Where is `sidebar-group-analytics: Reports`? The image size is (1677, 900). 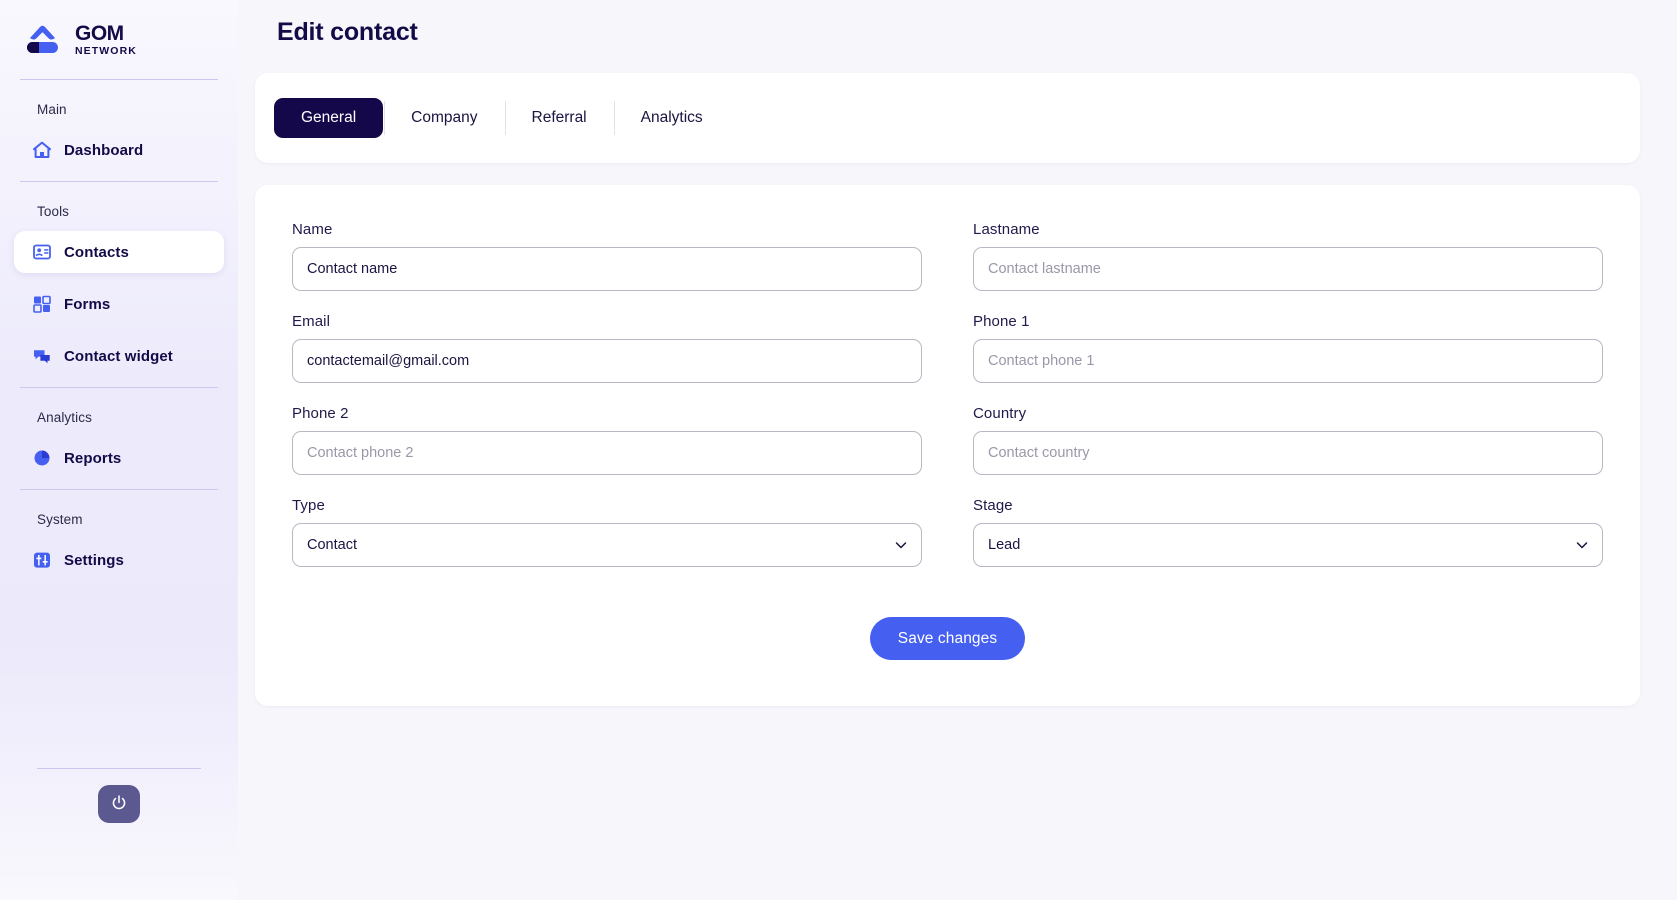
sidebar-group-analytics: Reports is located at coordinates (119, 463).